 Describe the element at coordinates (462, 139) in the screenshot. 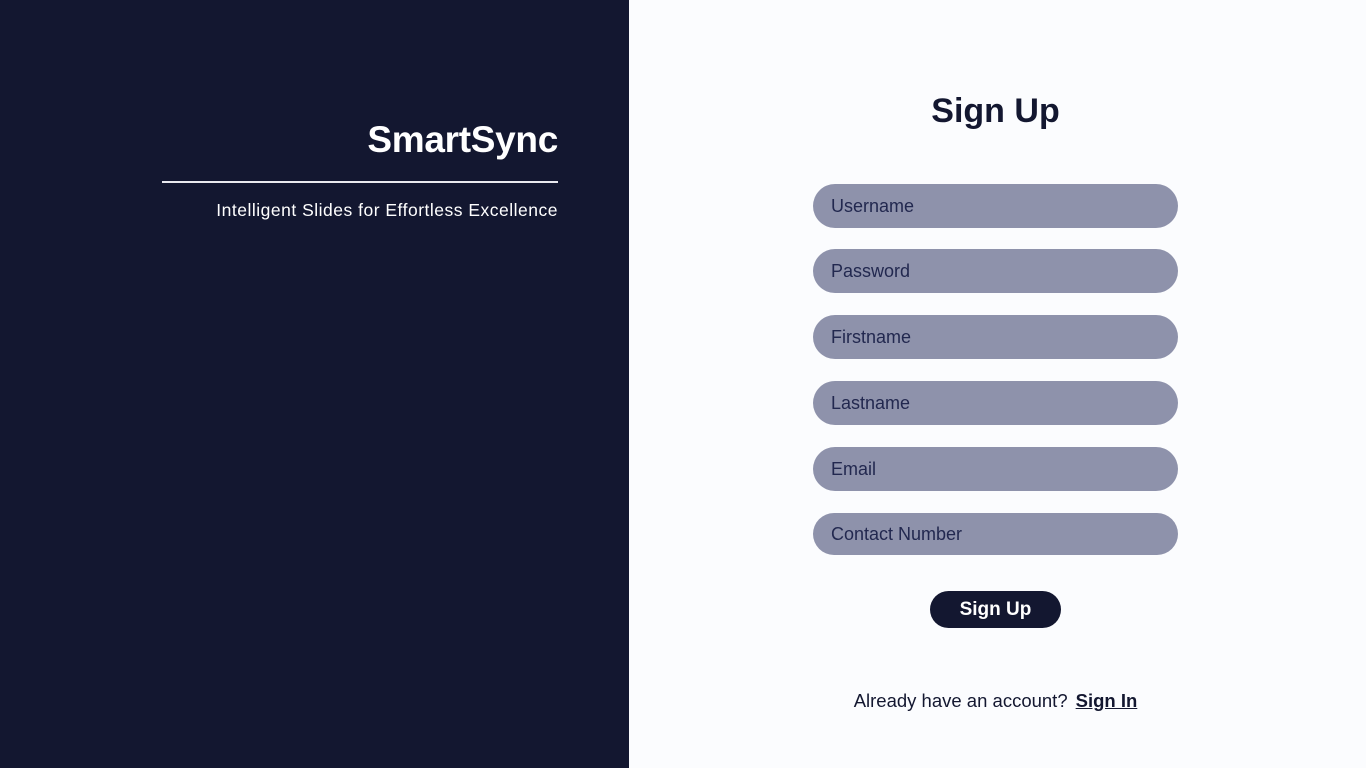

I see `brand-title: SmartSync` at that location.